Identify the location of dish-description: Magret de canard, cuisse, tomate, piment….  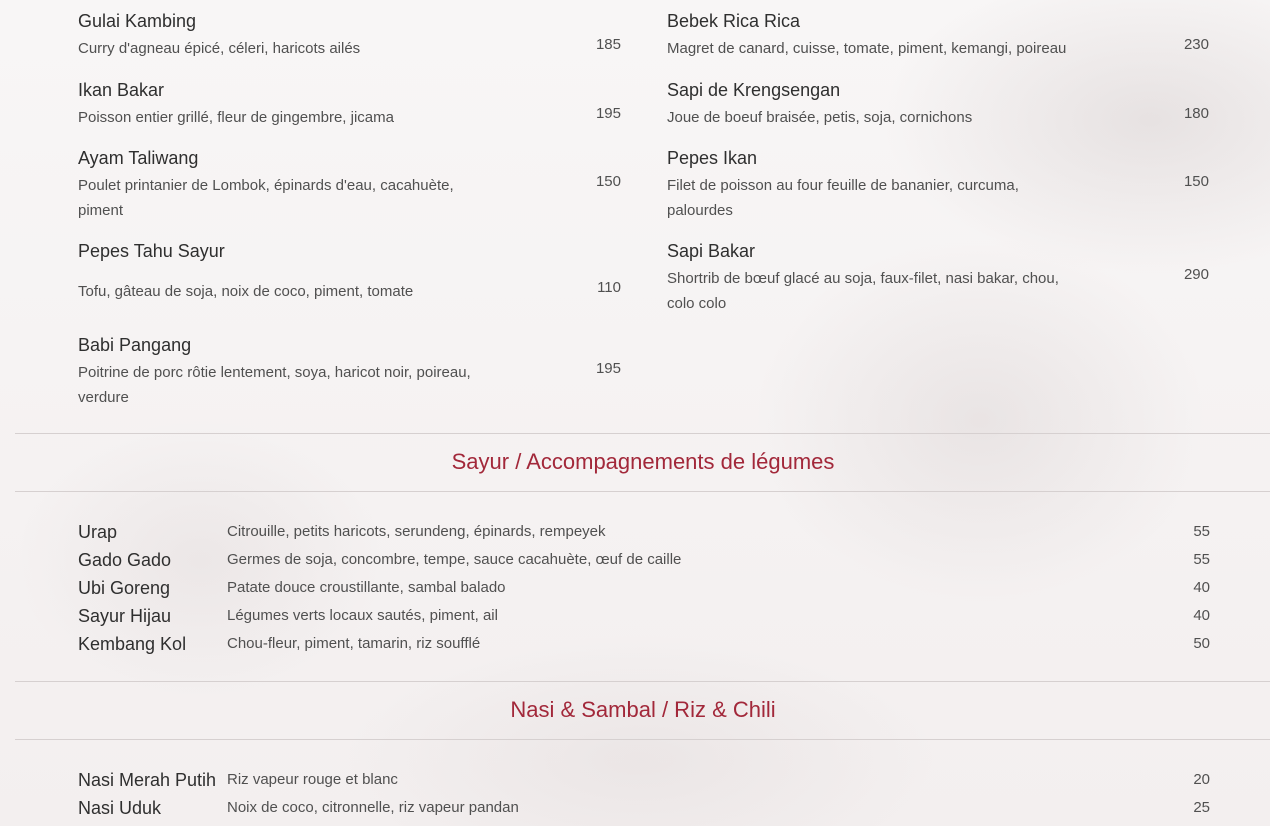
(867, 48).